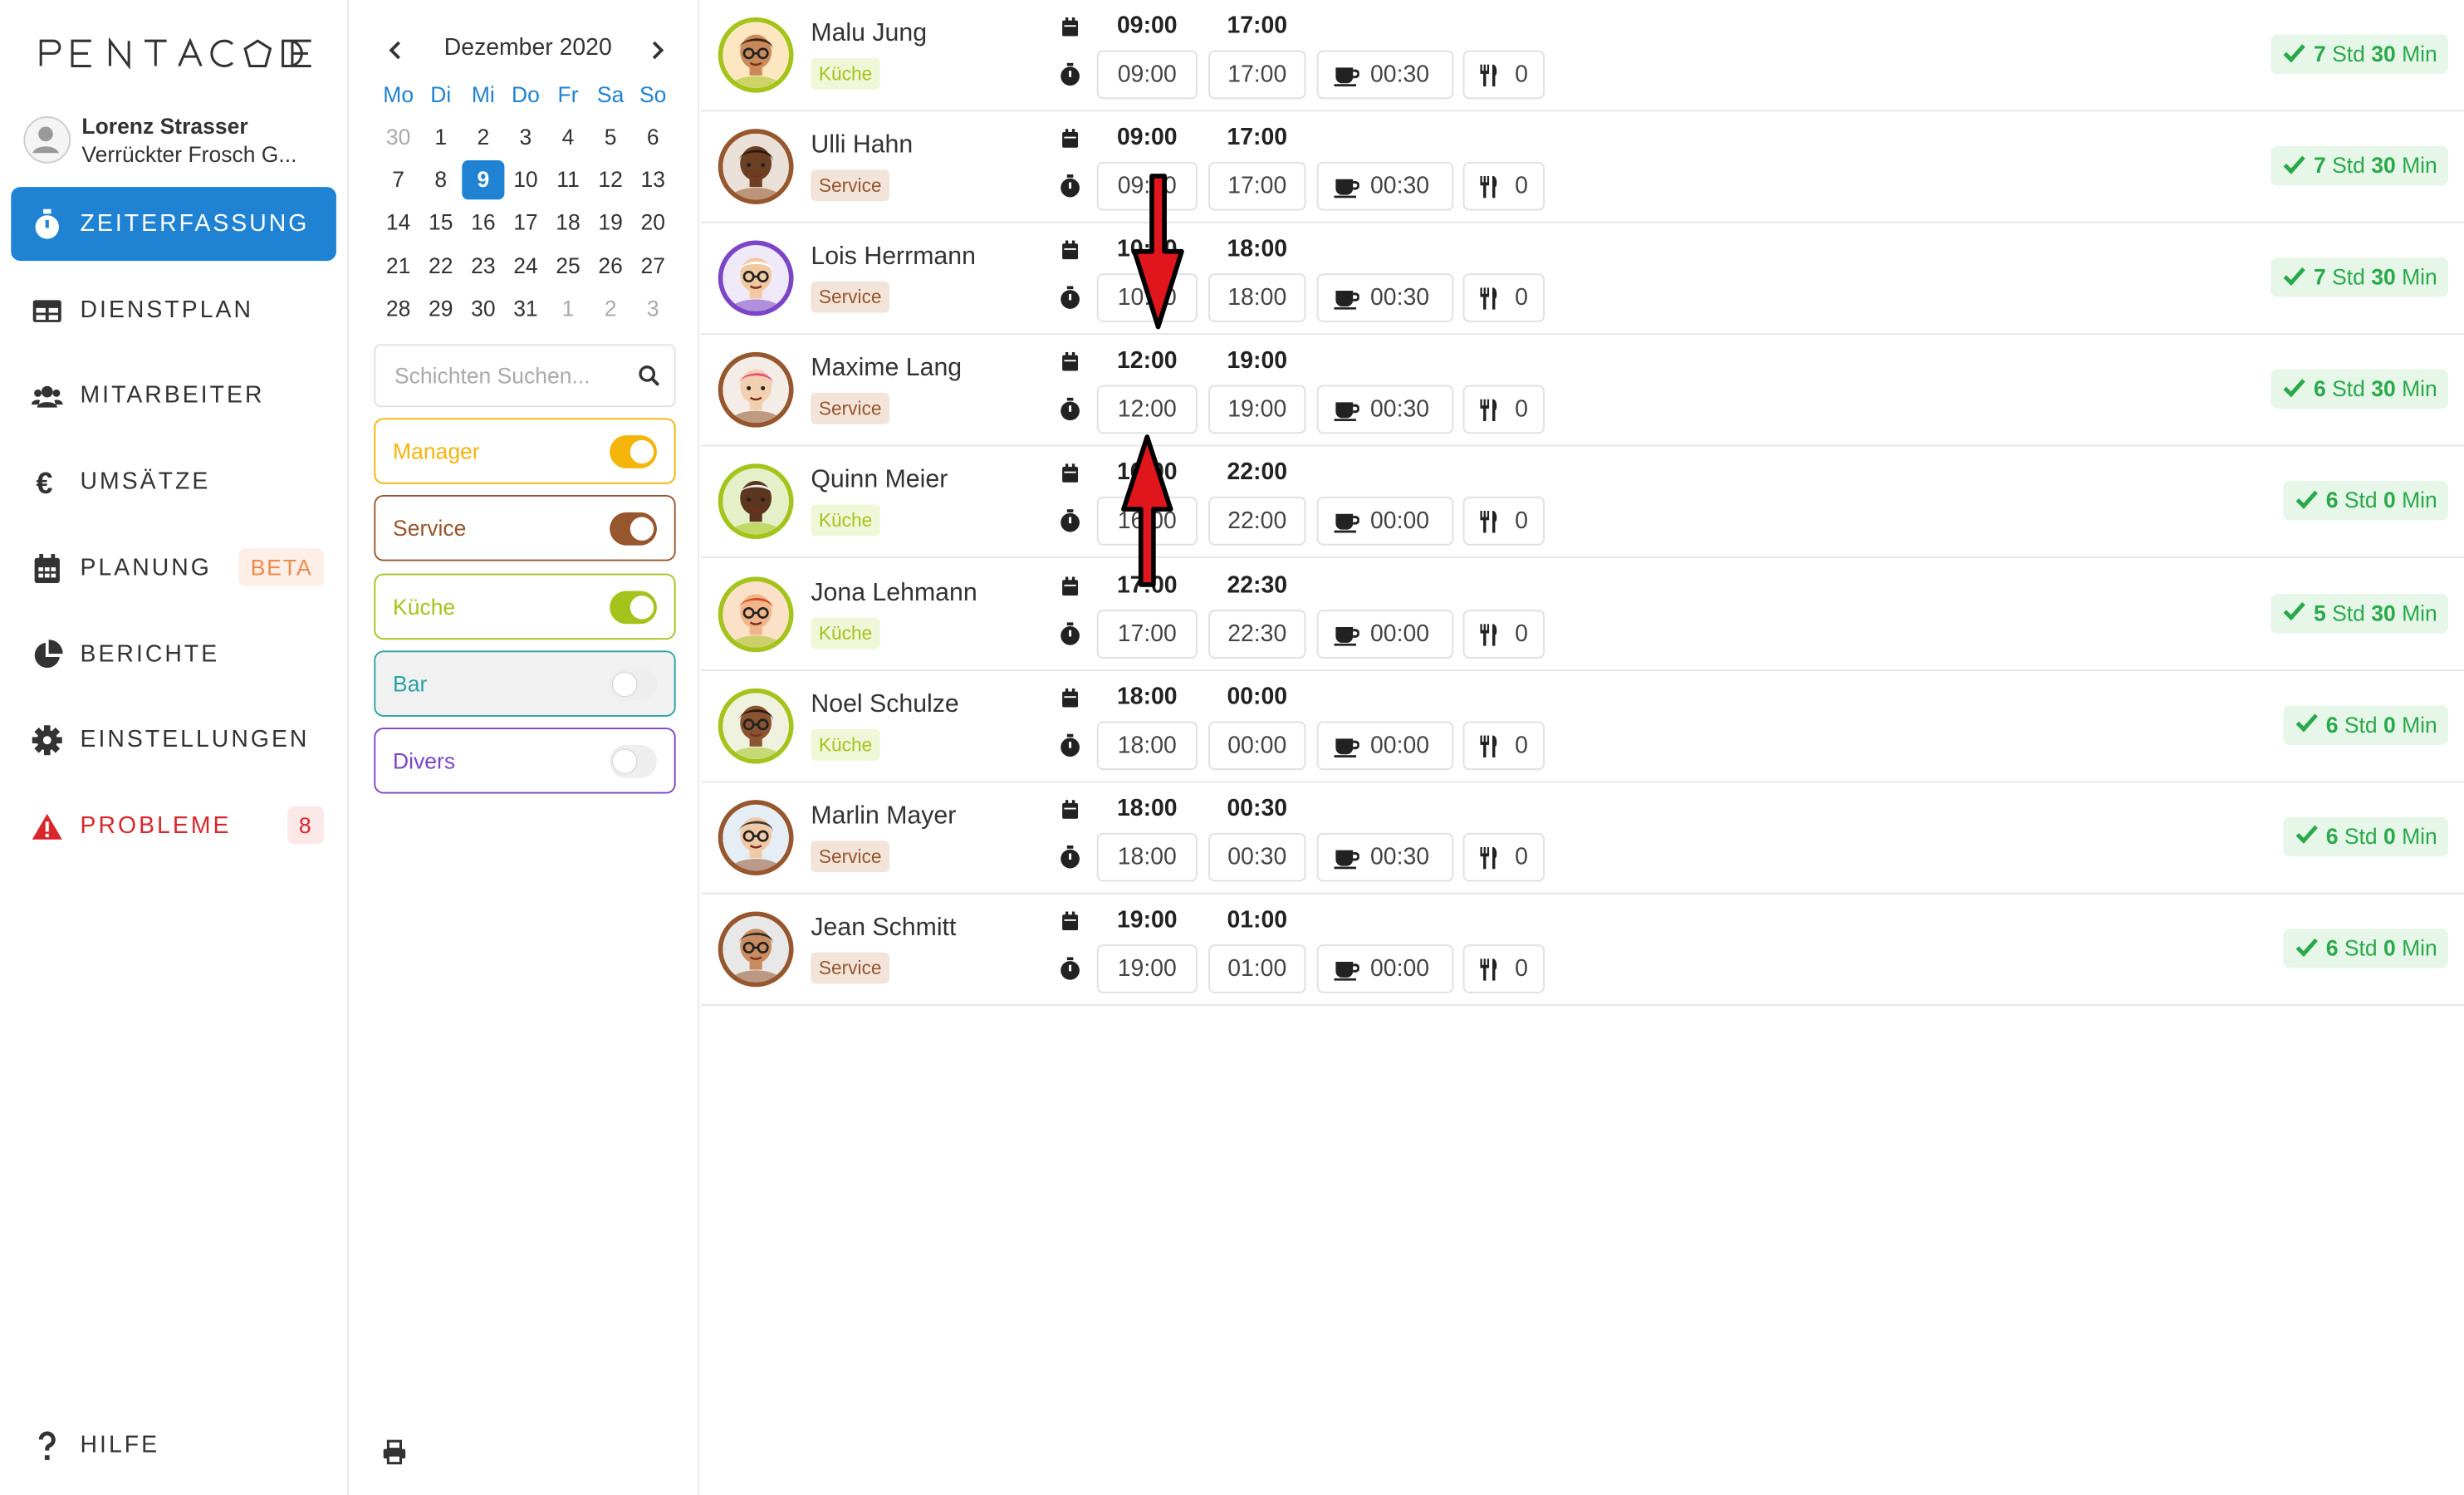  What do you see at coordinates (653, 180) in the screenshot?
I see `calendar-day: 13` at bounding box center [653, 180].